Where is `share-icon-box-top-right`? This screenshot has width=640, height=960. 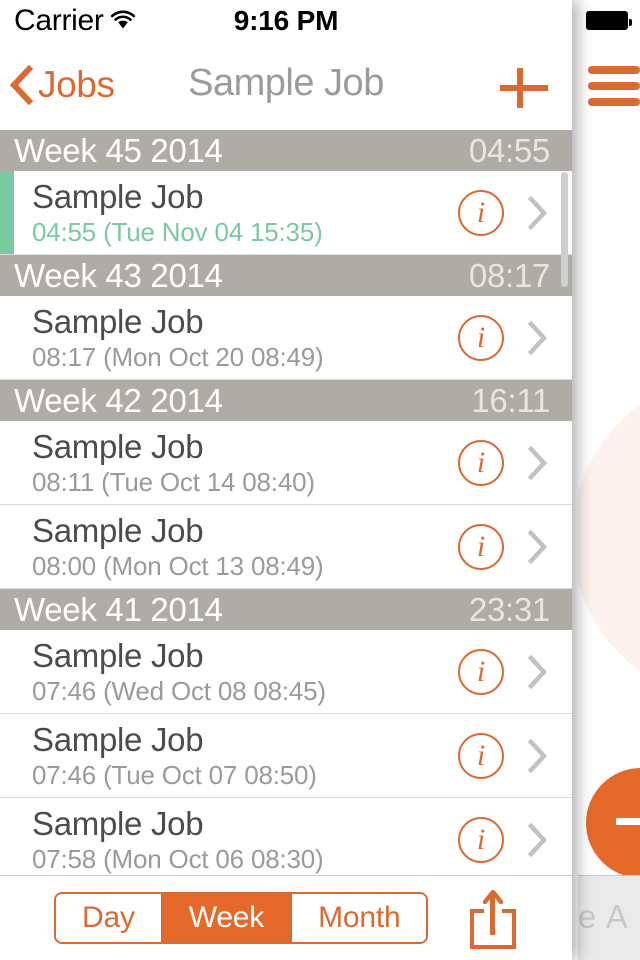 share-icon-box-top-right is located at coordinates (509, 911).